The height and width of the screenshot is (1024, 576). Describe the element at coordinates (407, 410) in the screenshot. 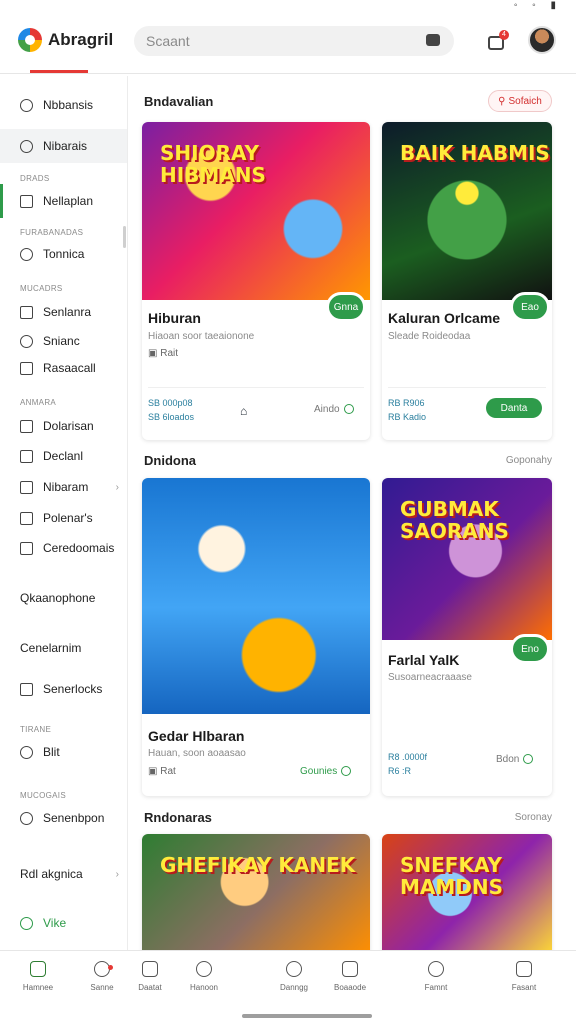

I see `card-price: RB R906 RB Kadio` at that location.